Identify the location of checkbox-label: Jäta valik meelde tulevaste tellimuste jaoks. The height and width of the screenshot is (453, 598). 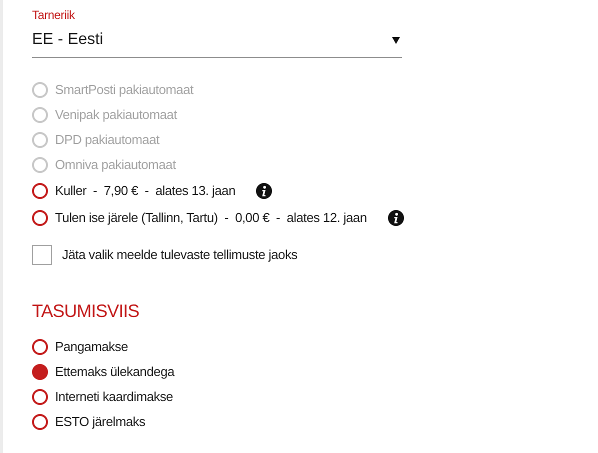
(180, 255).